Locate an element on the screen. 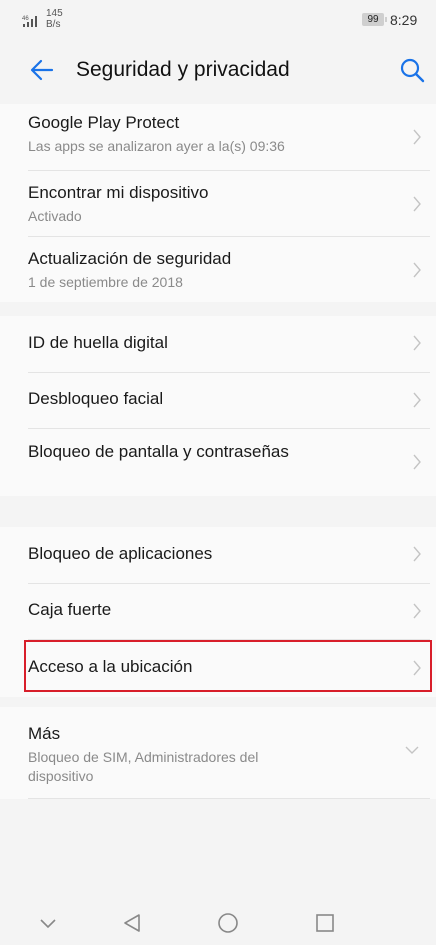 The height and width of the screenshot is (945, 436). home-circle-icon is located at coordinates (228, 923).